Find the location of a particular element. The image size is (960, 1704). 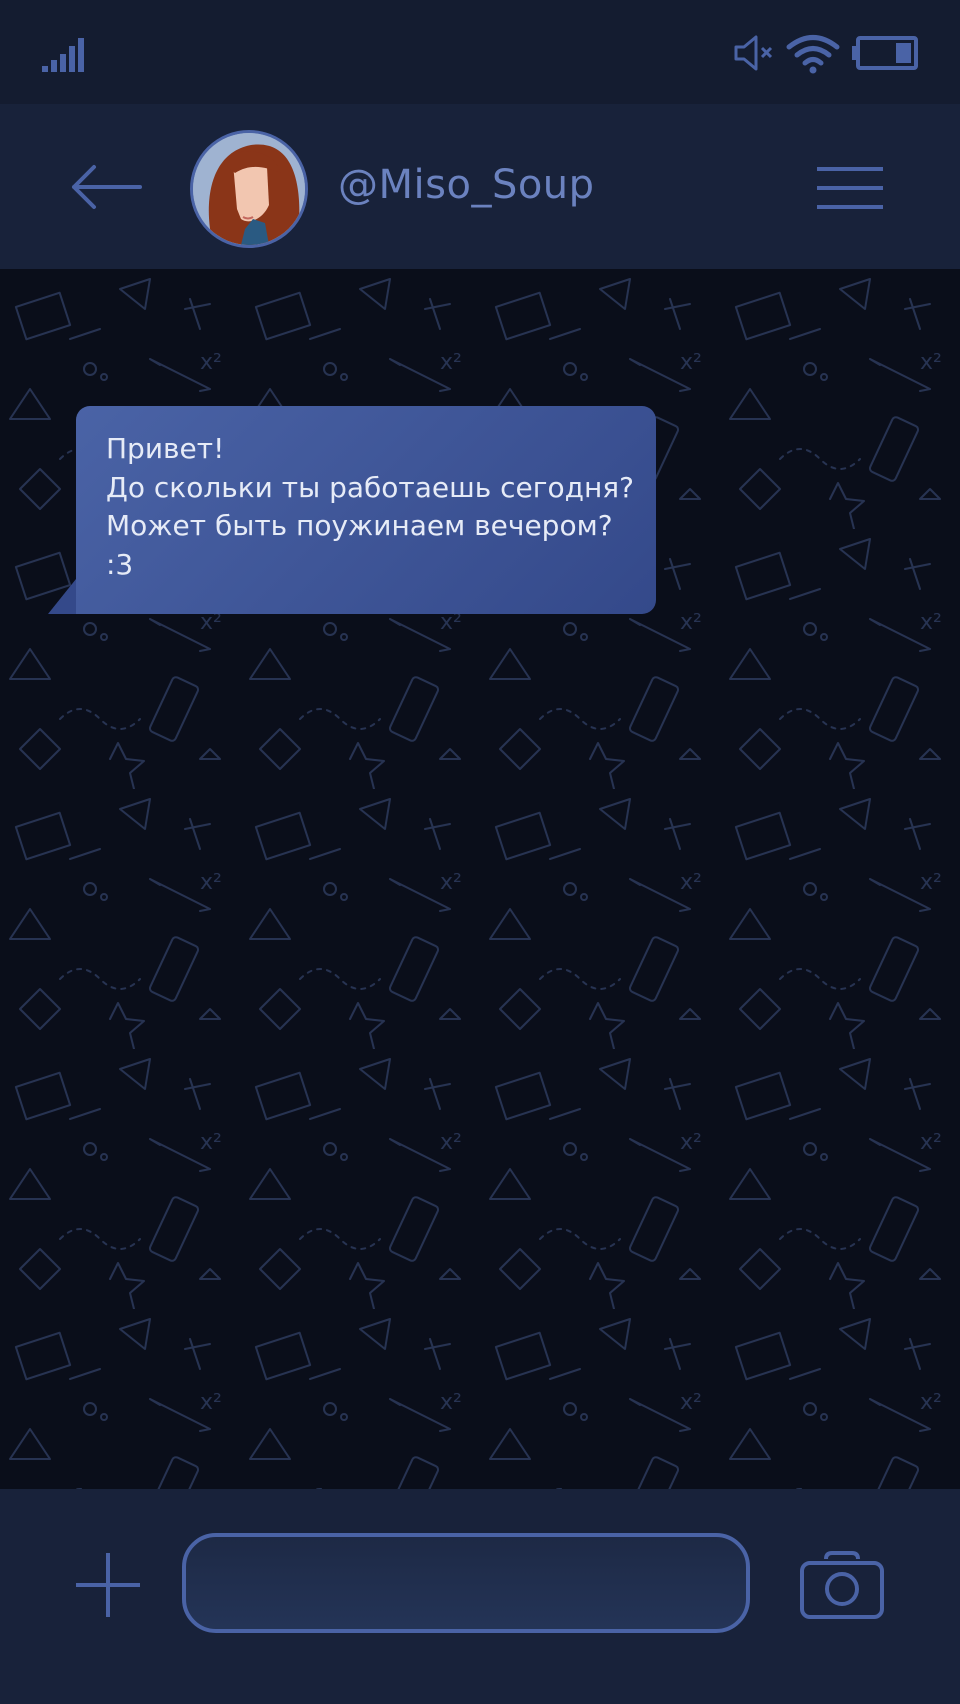

avatar is located at coordinates (249, 189).